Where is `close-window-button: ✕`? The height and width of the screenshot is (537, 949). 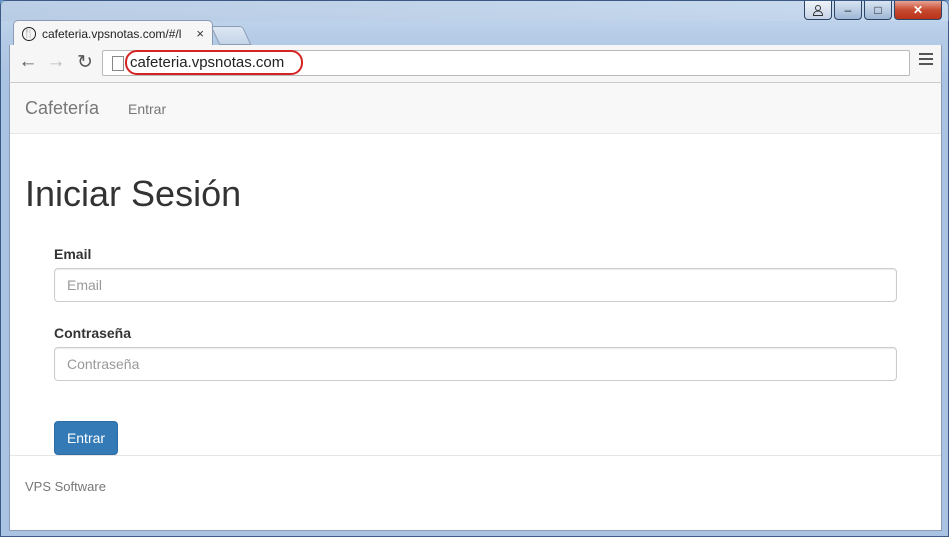 close-window-button: ✕ is located at coordinates (918, 10).